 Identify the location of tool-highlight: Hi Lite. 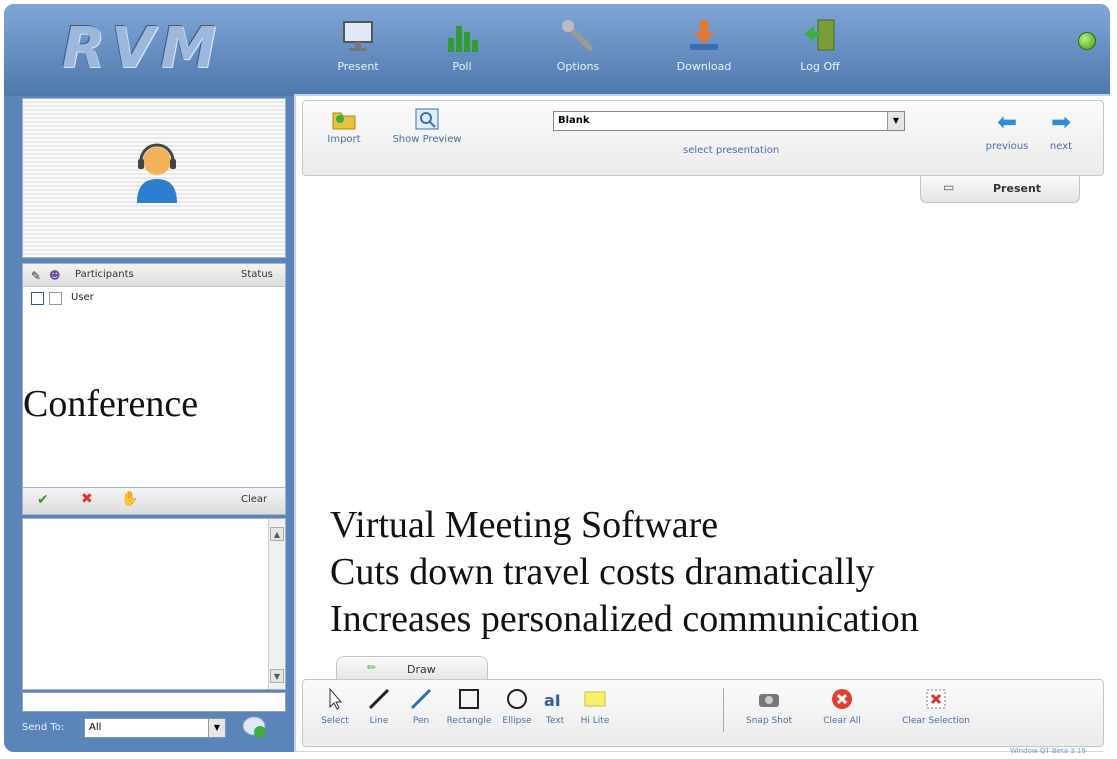
(595, 706).